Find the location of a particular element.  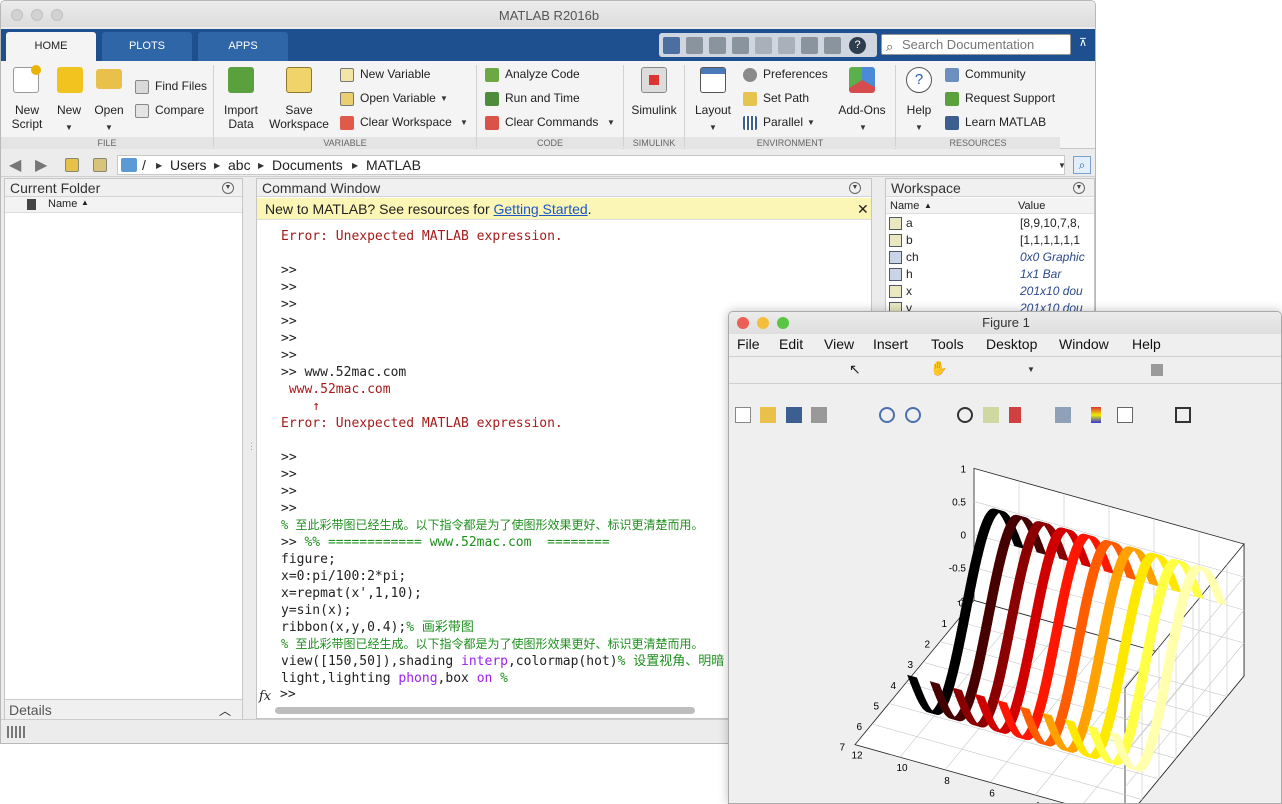

tab-plots: PLOTS is located at coordinates (147, 46).